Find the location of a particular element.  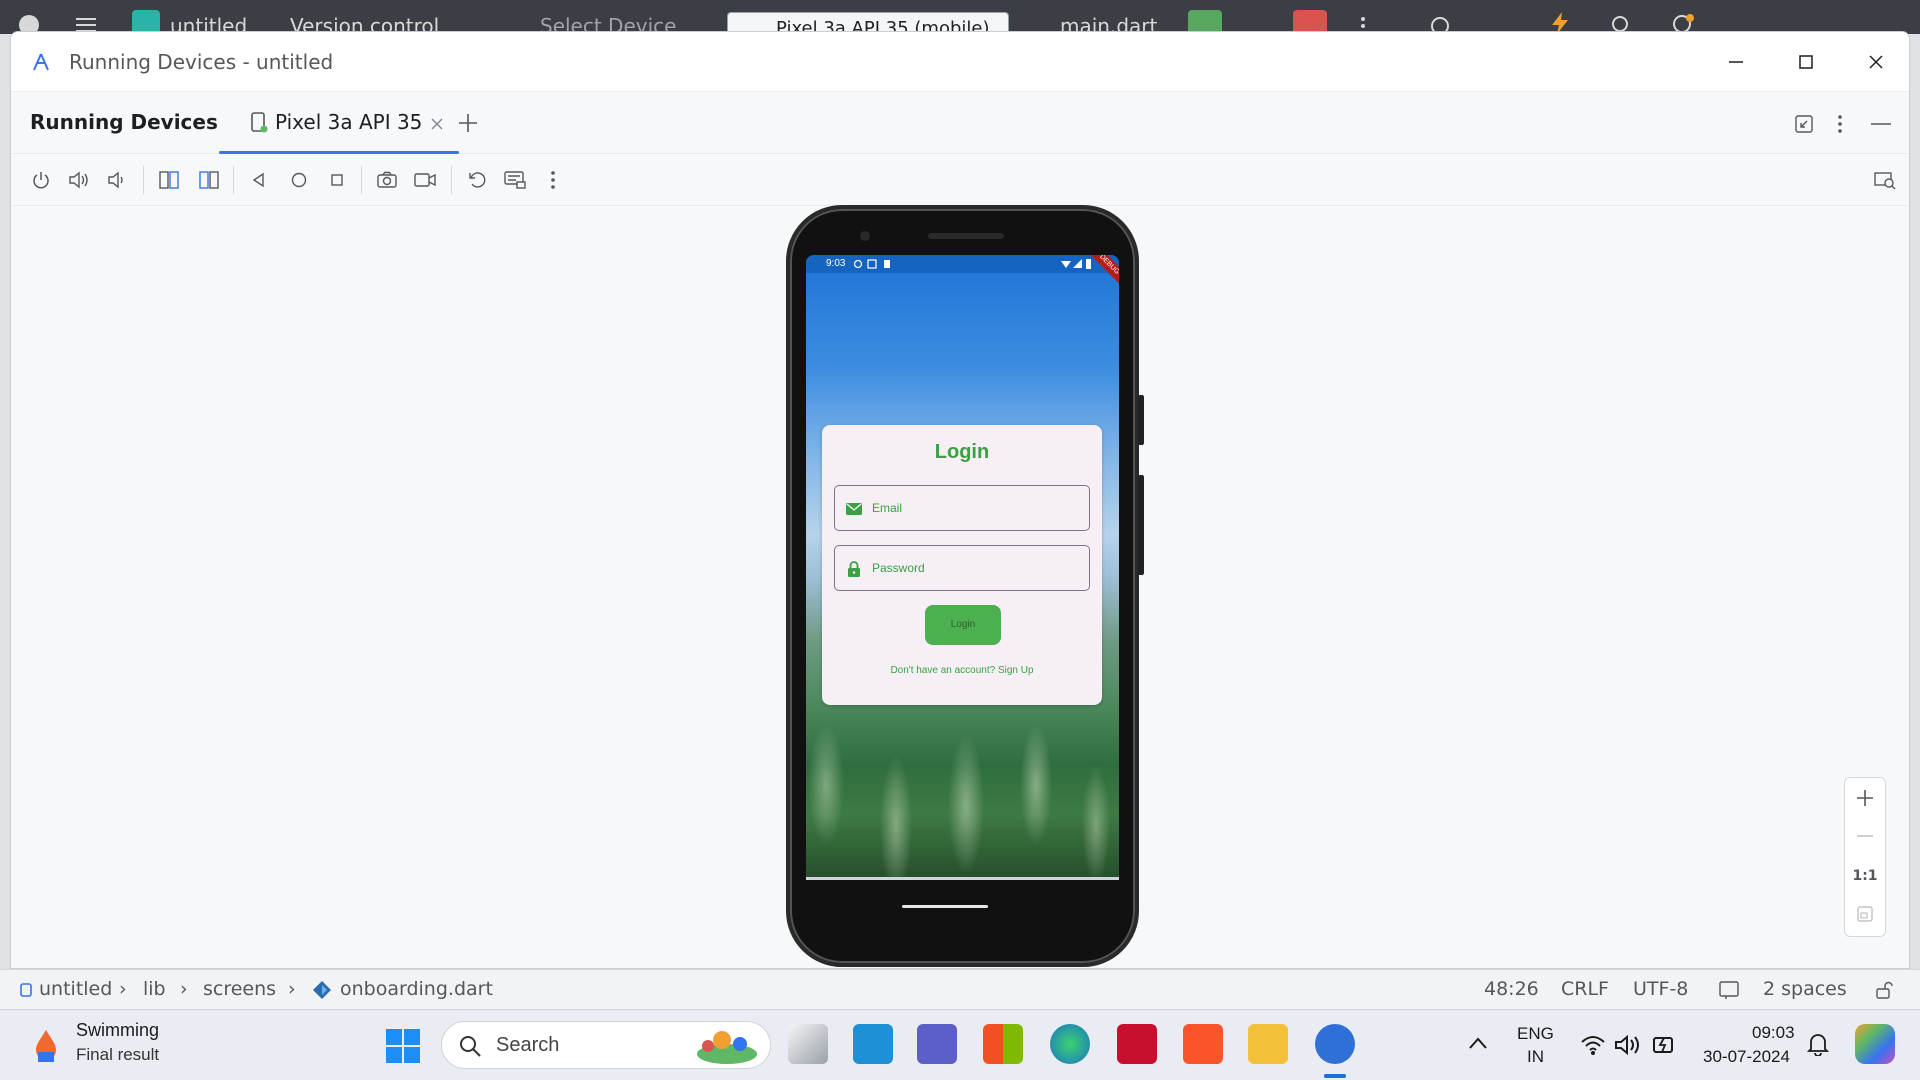

android-studio-taskbar-icon is located at coordinates (1335, 1044).